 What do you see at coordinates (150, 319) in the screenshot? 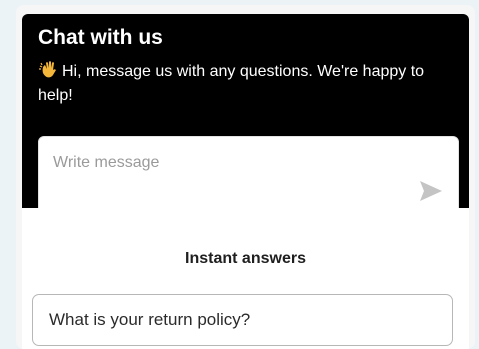
I see `instant-answer-label: What is your return policy?` at bounding box center [150, 319].